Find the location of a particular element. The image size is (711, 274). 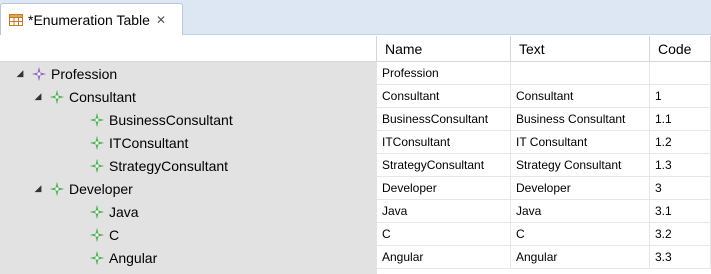

column-header-code: Code is located at coordinates (680, 49).